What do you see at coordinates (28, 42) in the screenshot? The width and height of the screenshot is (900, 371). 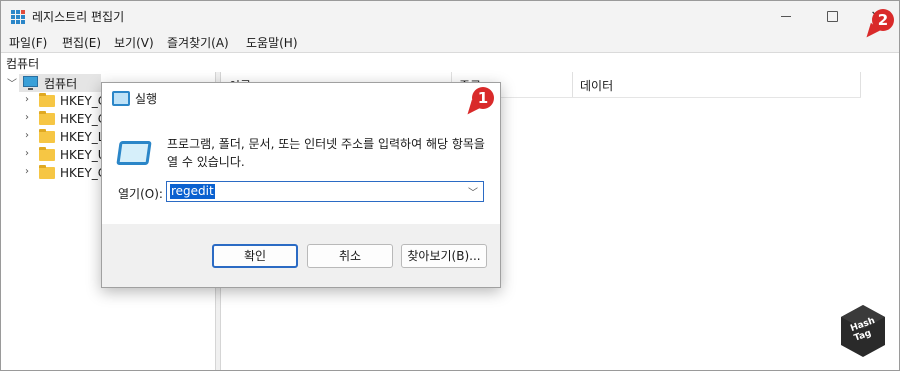 I see `menu-file: 파일(F)` at bounding box center [28, 42].